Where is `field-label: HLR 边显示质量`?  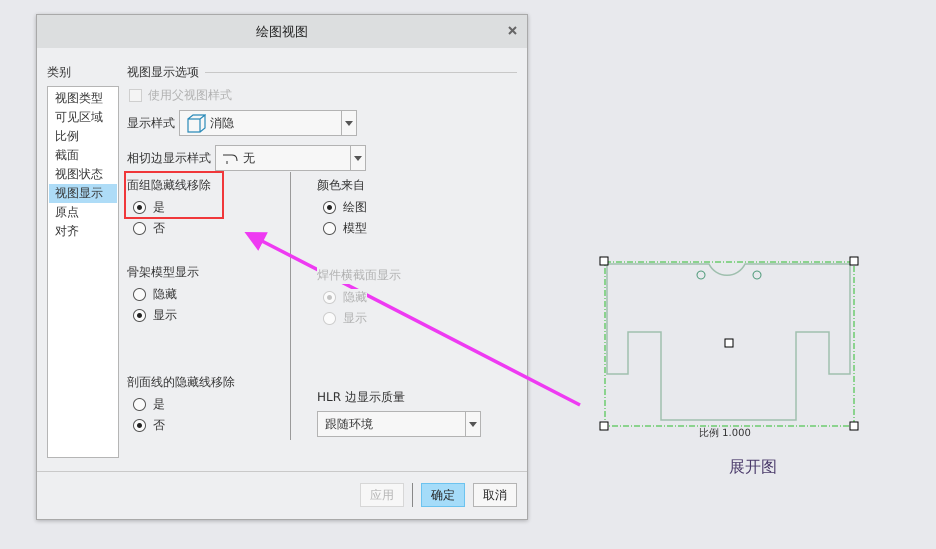 field-label: HLR 边显示质量 is located at coordinates (361, 397).